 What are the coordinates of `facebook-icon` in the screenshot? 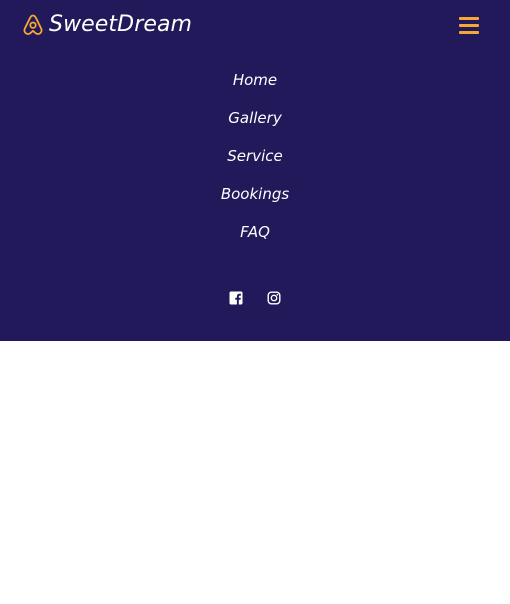 It's located at (236, 298).